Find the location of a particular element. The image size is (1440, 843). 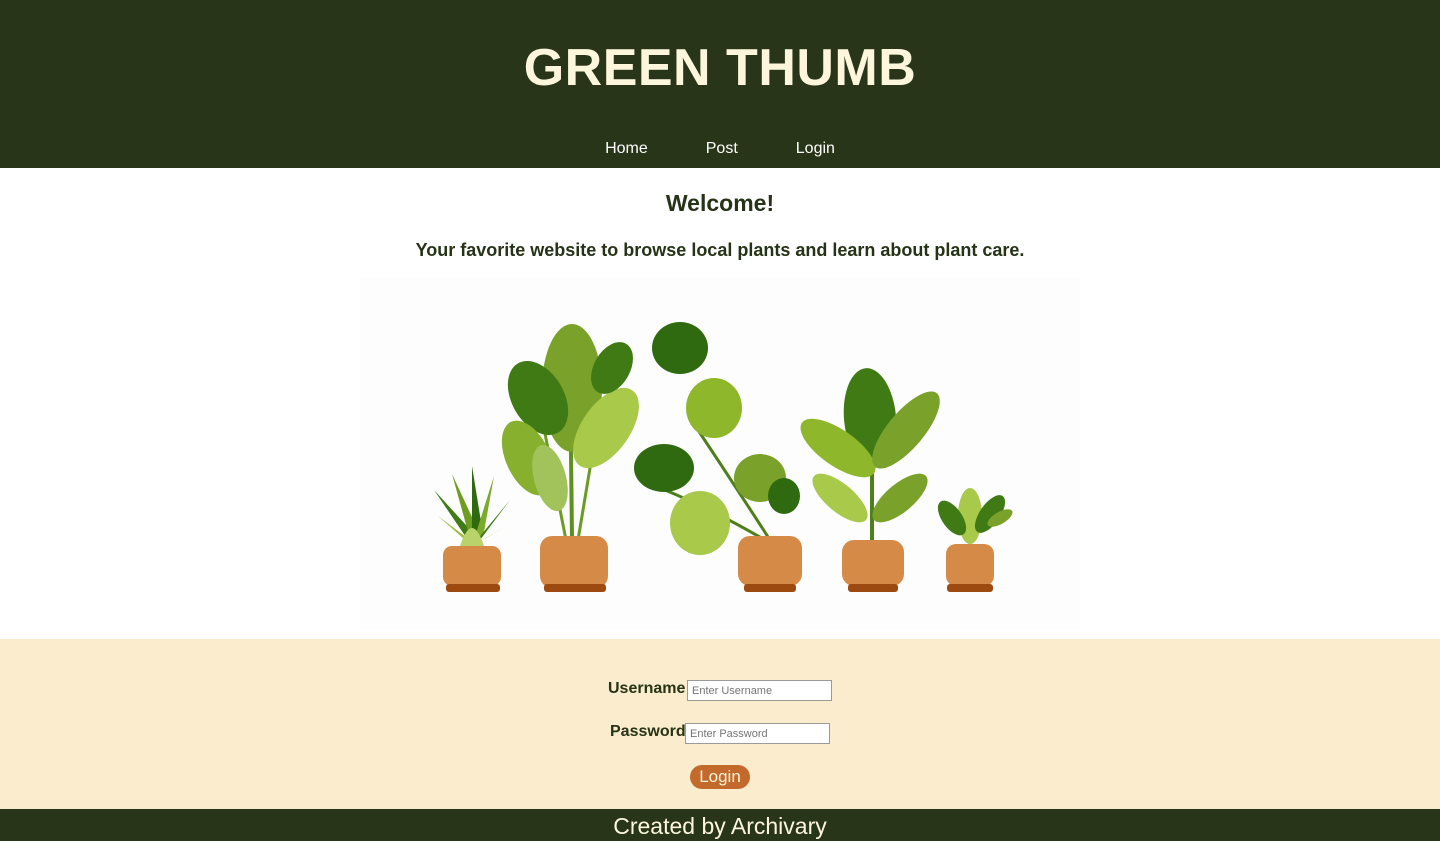

password-input is located at coordinates (757, 733).